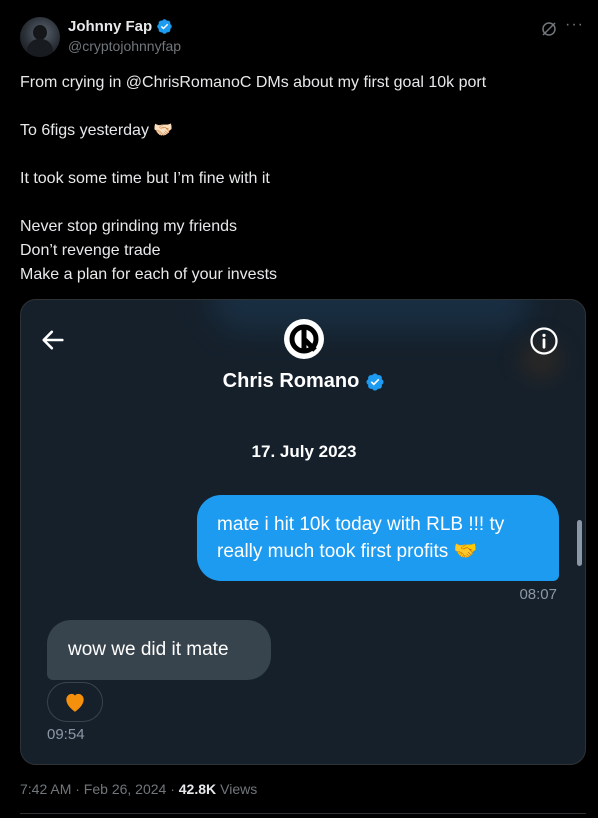 This screenshot has width=598, height=818. I want to click on incoming-message-time: 09:54, so click(66, 734).